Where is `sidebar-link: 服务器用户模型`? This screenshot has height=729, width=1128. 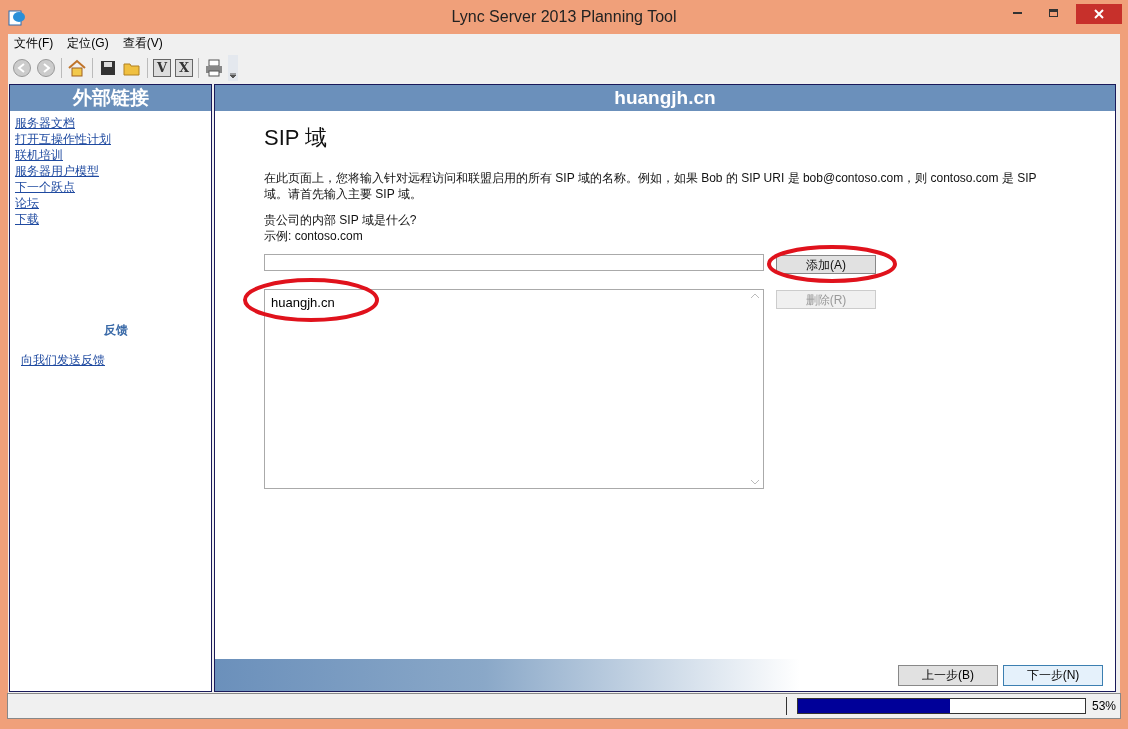
sidebar-link: 服务器用户模型 is located at coordinates (57, 171).